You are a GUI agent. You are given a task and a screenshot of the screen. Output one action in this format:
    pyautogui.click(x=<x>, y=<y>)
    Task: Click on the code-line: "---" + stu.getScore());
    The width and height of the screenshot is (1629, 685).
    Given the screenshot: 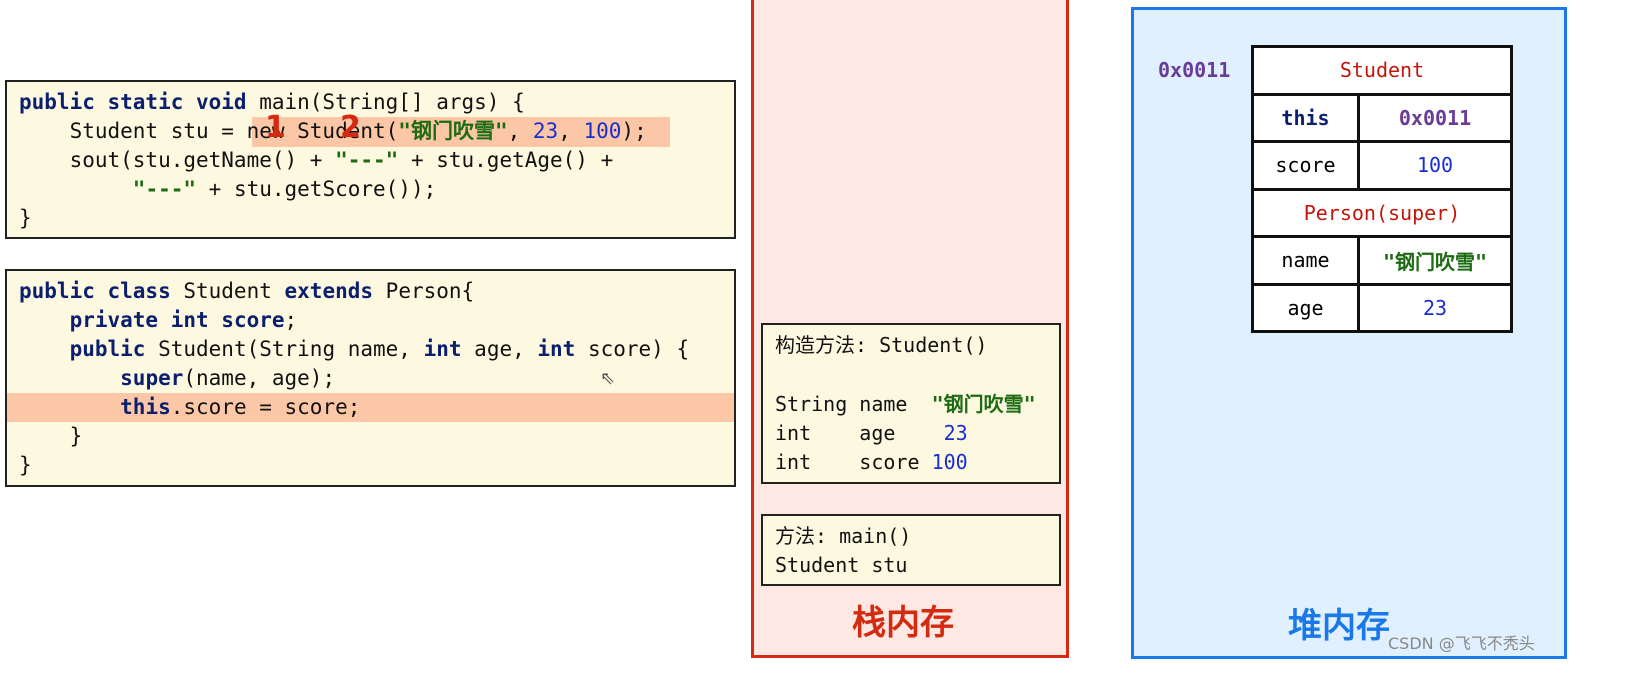 What is the action you would take?
    pyautogui.click(x=227, y=189)
    